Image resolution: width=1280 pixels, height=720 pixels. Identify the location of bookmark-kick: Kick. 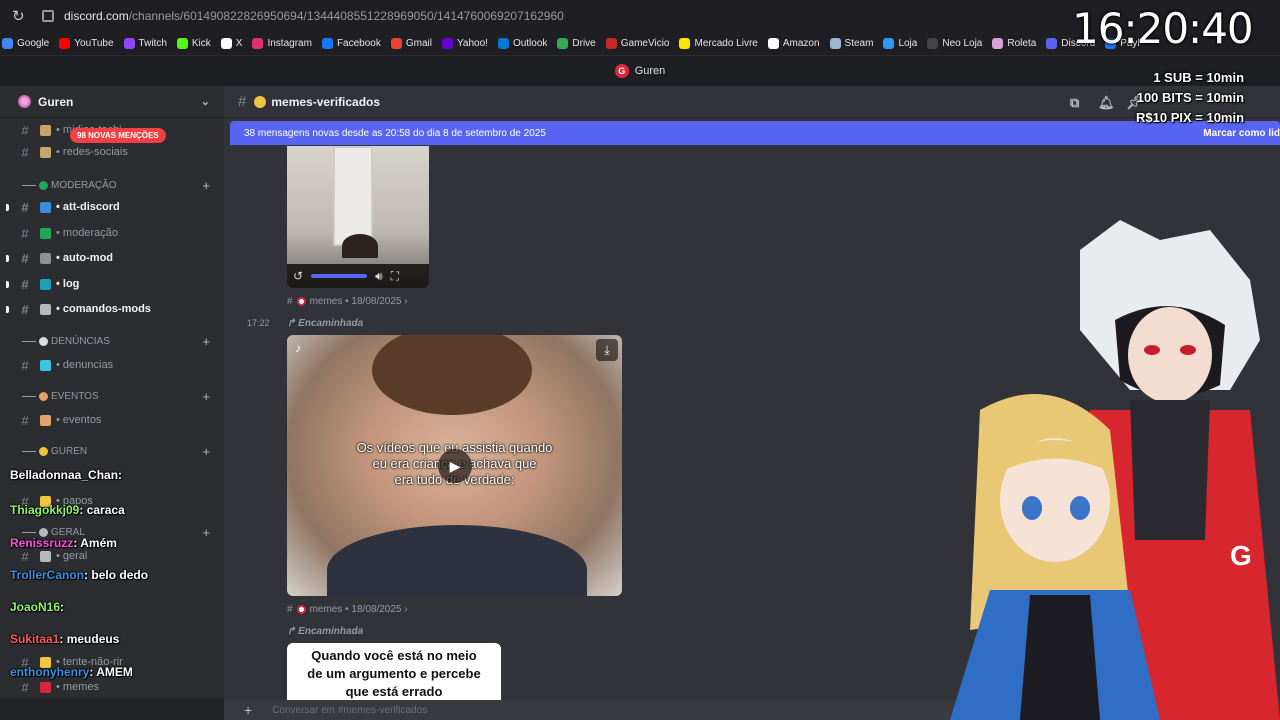
(193, 43).